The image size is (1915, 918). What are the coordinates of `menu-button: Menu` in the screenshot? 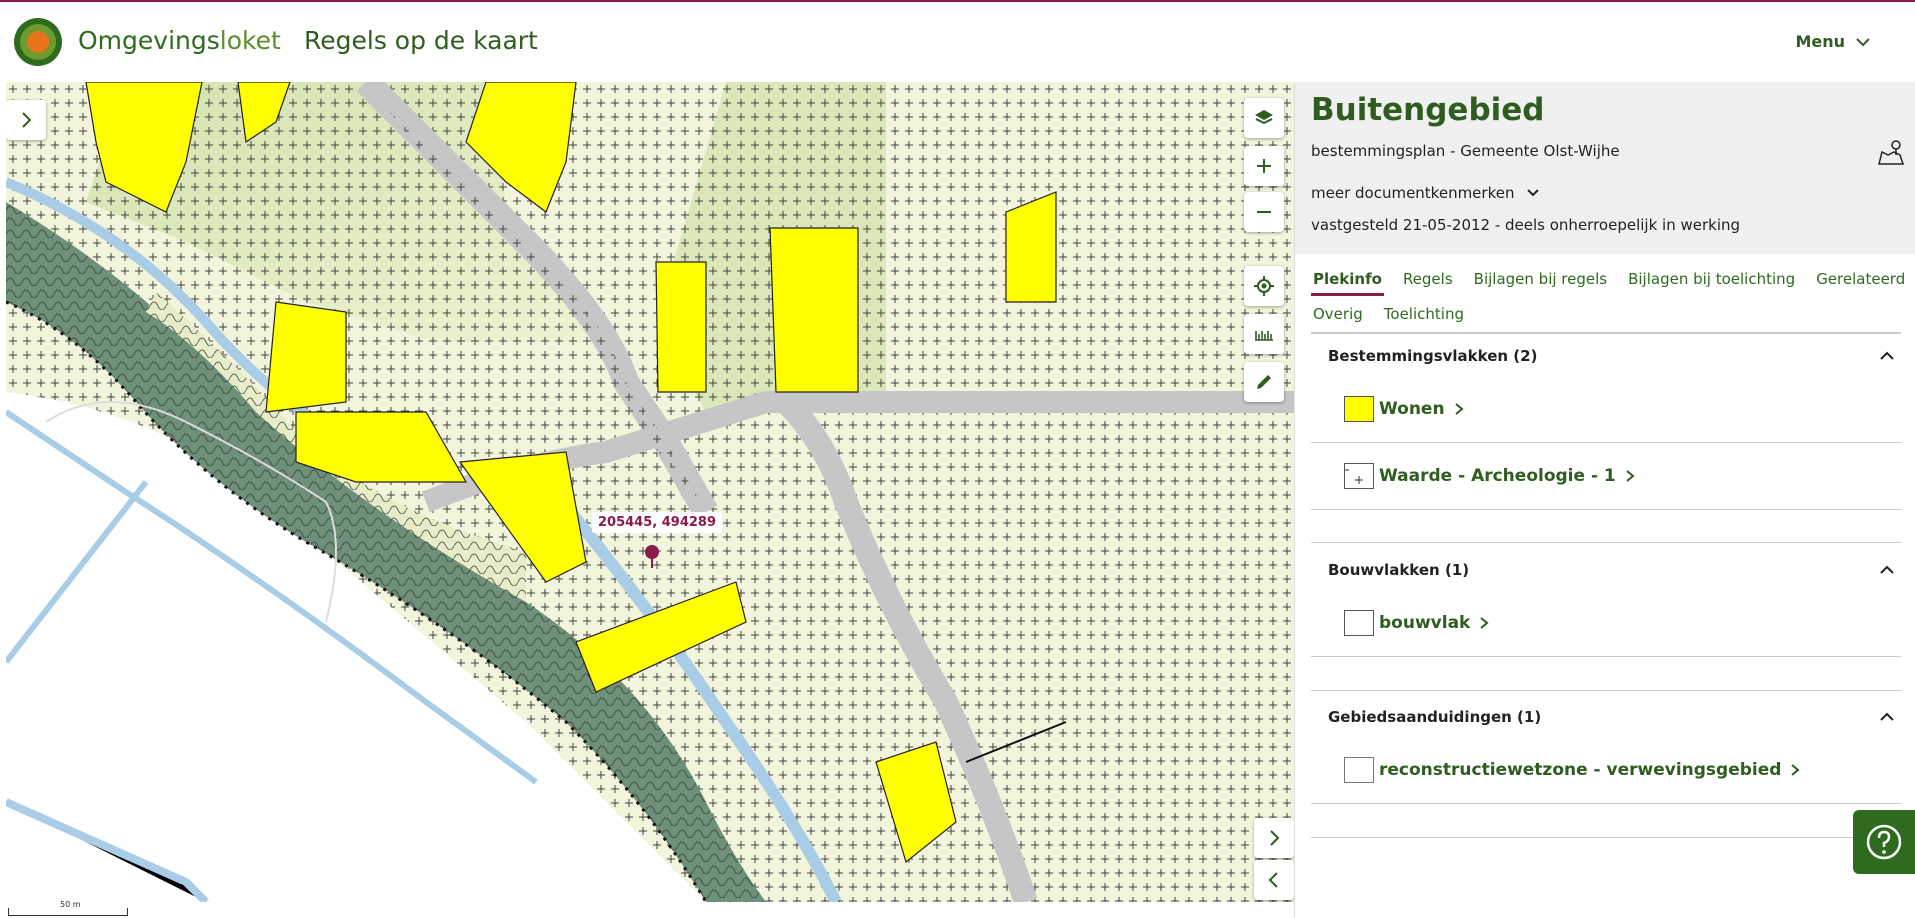 It's located at (1833, 41).